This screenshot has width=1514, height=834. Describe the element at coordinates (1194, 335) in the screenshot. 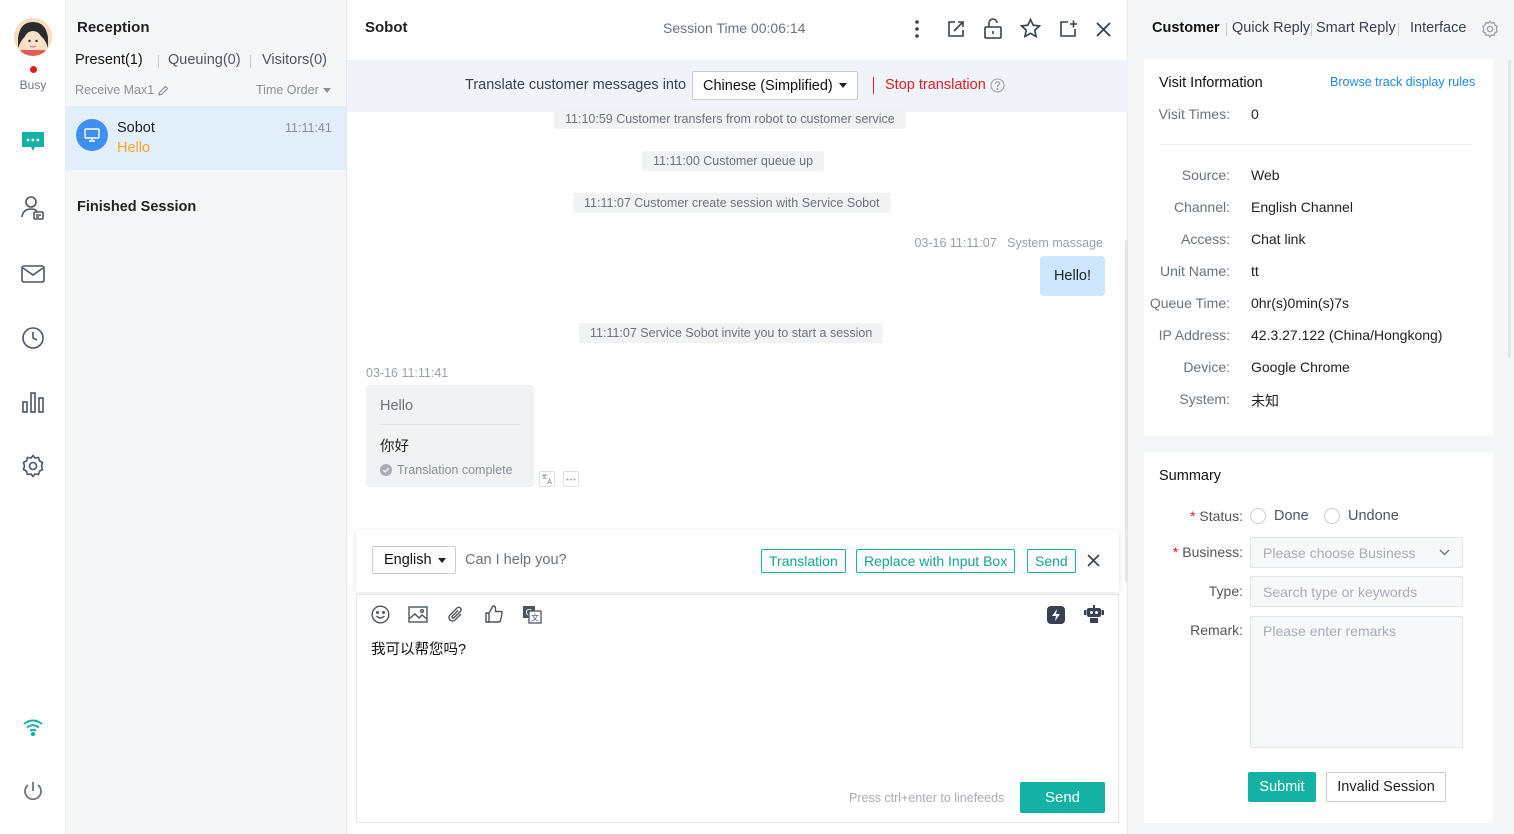

I see `info-label: IP Address:` at that location.